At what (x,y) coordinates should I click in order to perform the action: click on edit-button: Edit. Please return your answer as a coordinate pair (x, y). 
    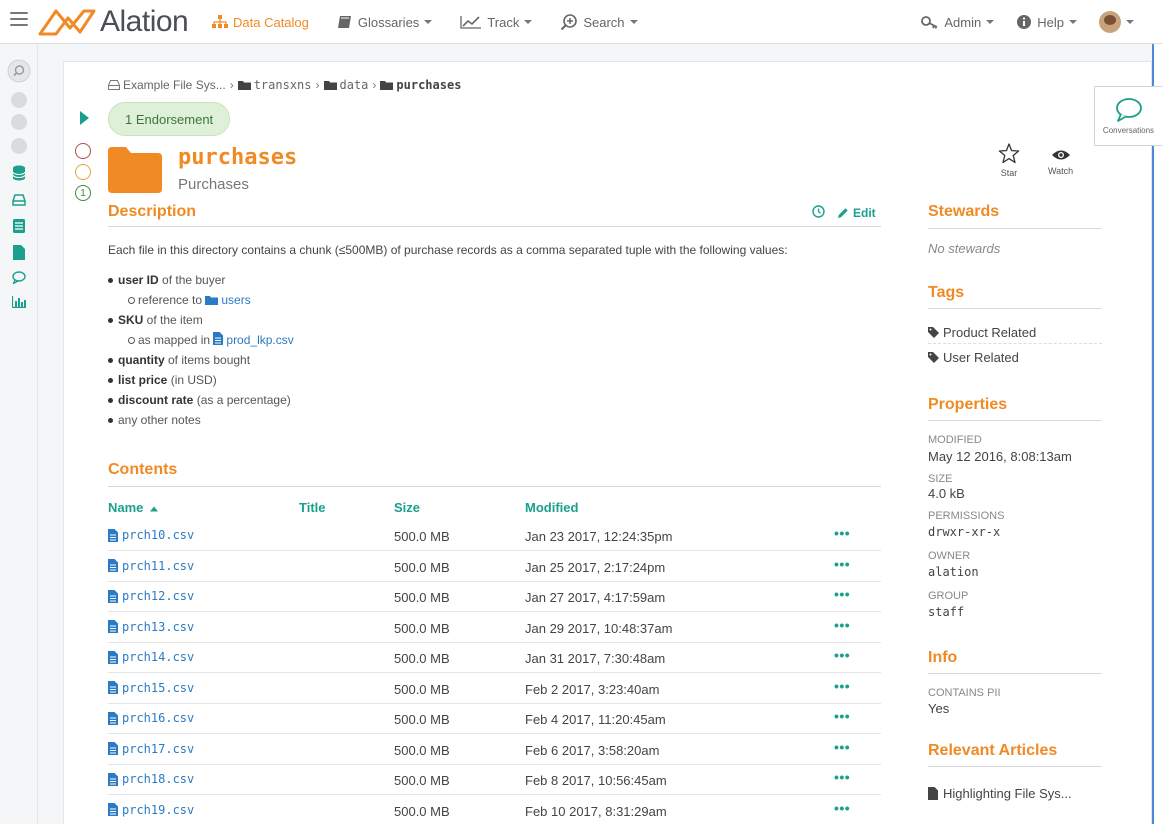
    Looking at the image, I should click on (856, 213).